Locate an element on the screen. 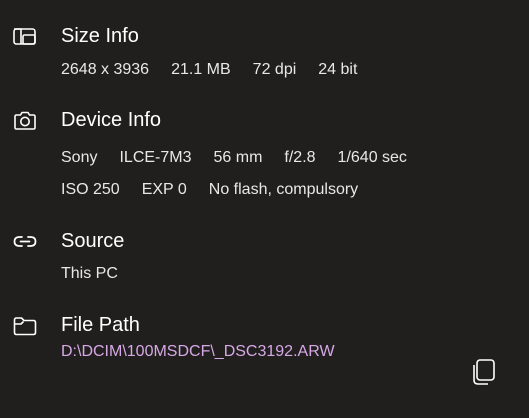 The height and width of the screenshot is (418, 529). focal-length-value: 56 mm is located at coordinates (238, 157).